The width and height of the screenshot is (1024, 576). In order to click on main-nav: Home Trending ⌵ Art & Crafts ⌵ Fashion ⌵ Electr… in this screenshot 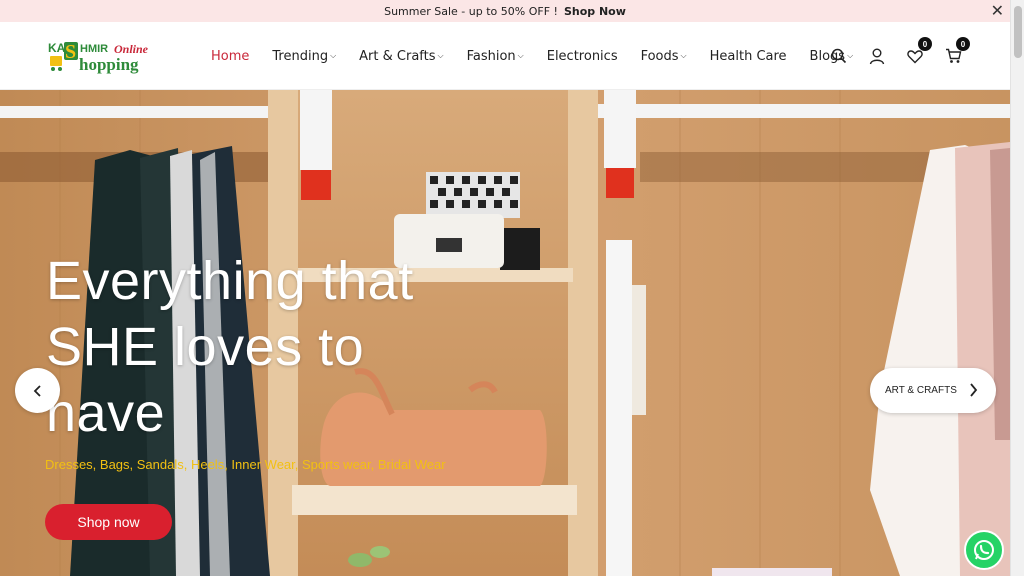, I will do `click(543, 56)`.